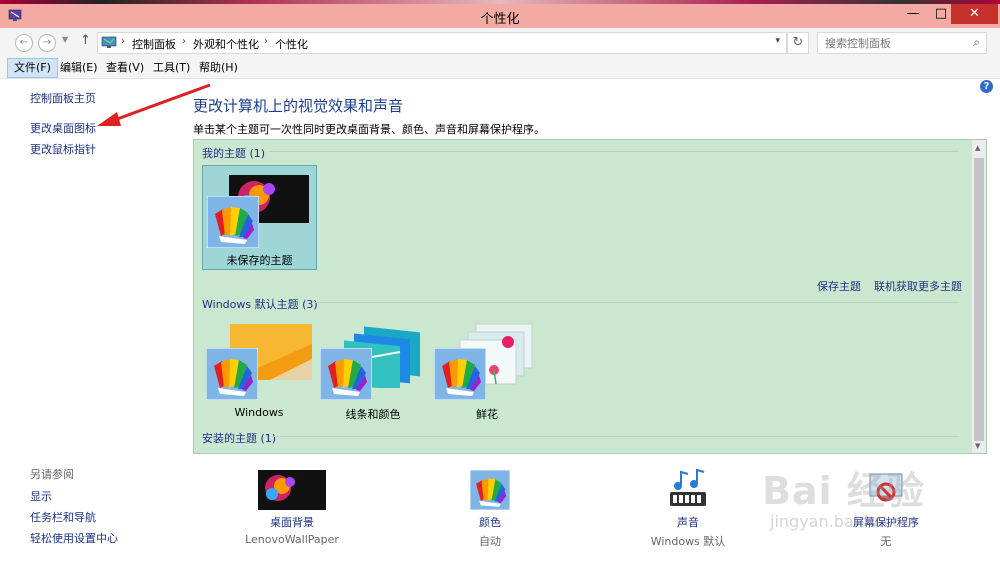 This screenshot has height=561, width=1000. What do you see at coordinates (490, 522) in the screenshot?
I see `color-label: 颜色` at bounding box center [490, 522].